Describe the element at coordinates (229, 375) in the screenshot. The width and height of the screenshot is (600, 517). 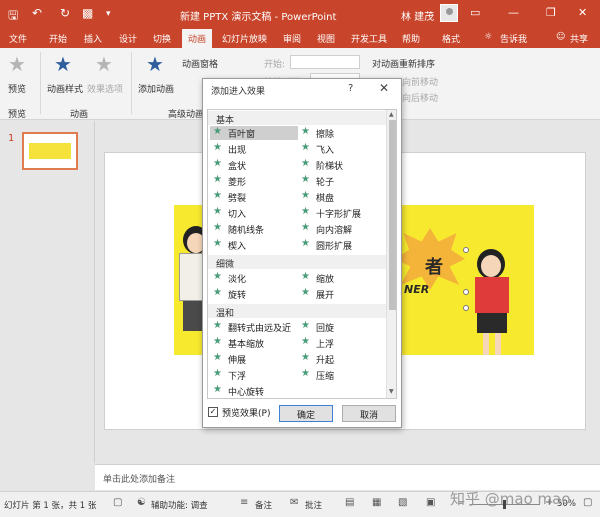
I see `effect-float-down: 下浮` at that location.